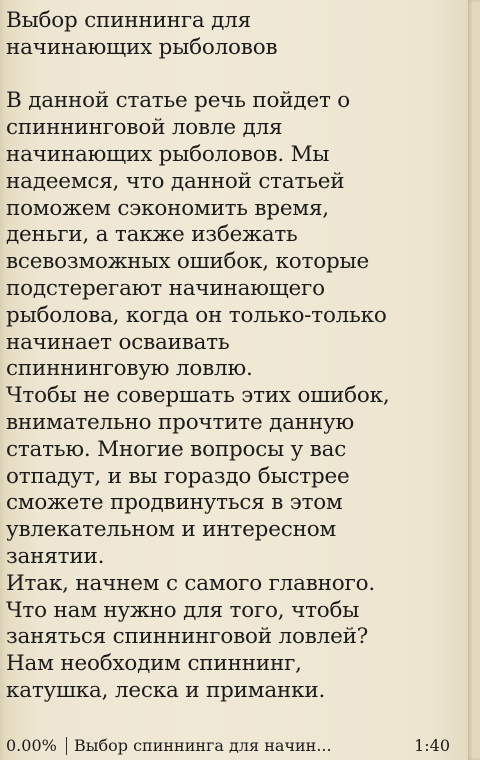 This screenshot has width=480, height=760. What do you see at coordinates (178, 101) in the screenshot?
I see `article-body-line: В данной статье речь пойдет о` at bounding box center [178, 101].